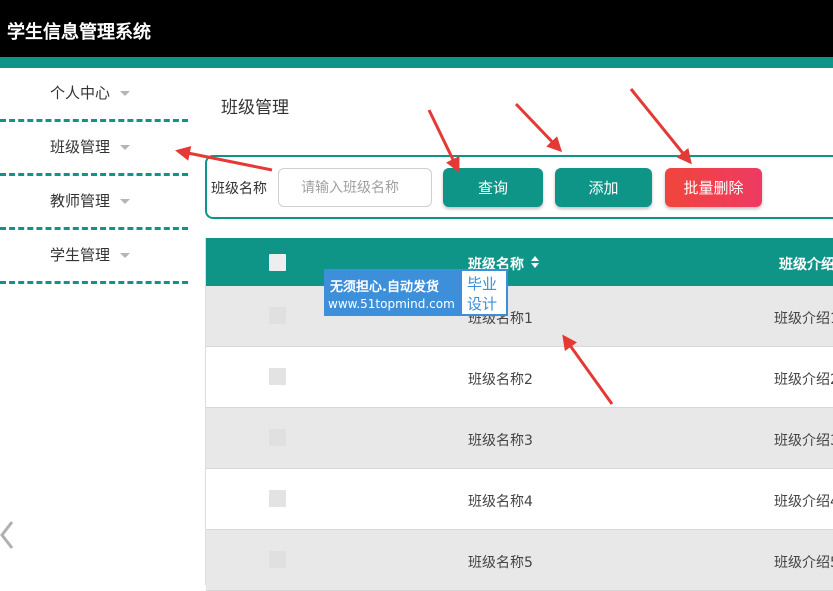  What do you see at coordinates (500, 380) in the screenshot?
I see `cell-class-name: 班级名称2` at bounding box center [500, 380].